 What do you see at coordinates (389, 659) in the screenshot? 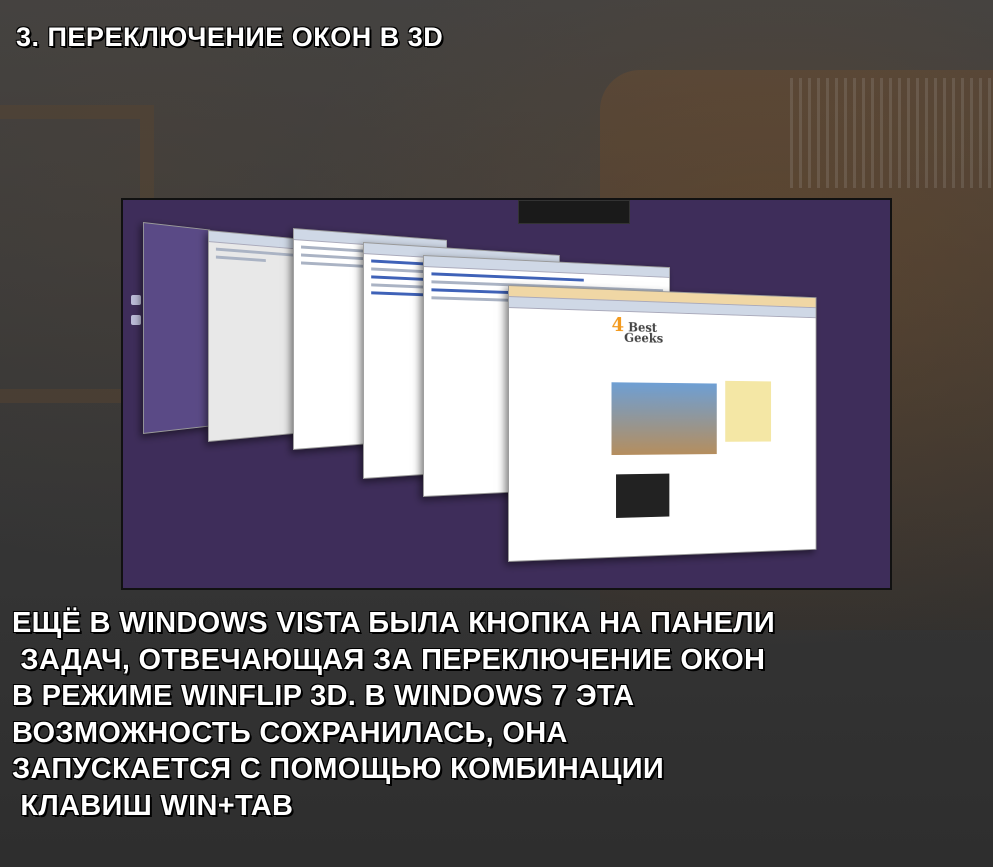
I see `body-line: ЗАДАЧ, ОТВЕЧАЮЩАЯ ЗА ПЕРЕКЛЮЧЕНИЕ ОКОН` at bounding box center [389, 659].